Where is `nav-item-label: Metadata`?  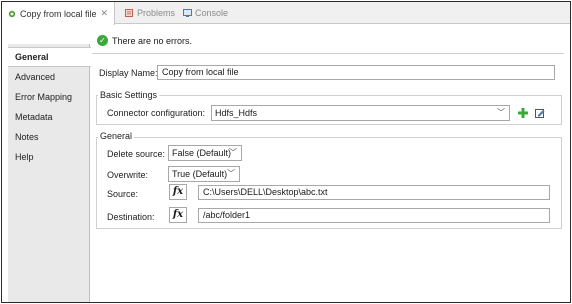
nav-item-label: Metadata is located at coordinates (34, 117).